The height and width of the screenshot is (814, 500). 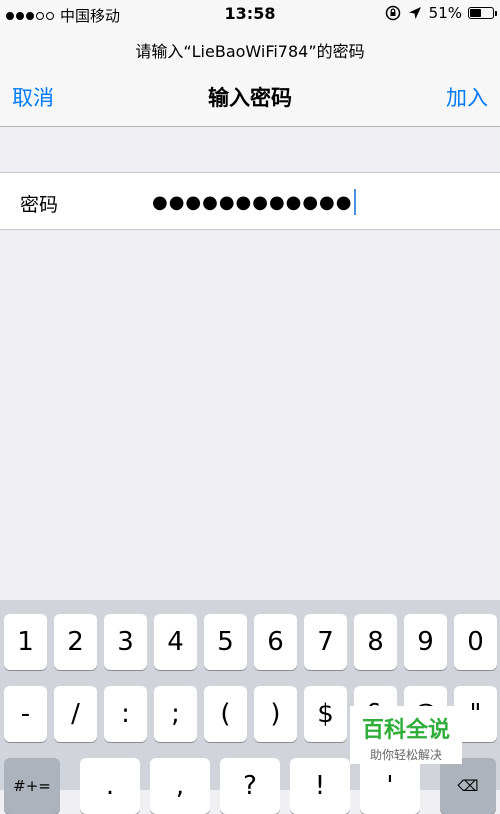 I want to click on key-2: 3, so click(x=125, y=642).